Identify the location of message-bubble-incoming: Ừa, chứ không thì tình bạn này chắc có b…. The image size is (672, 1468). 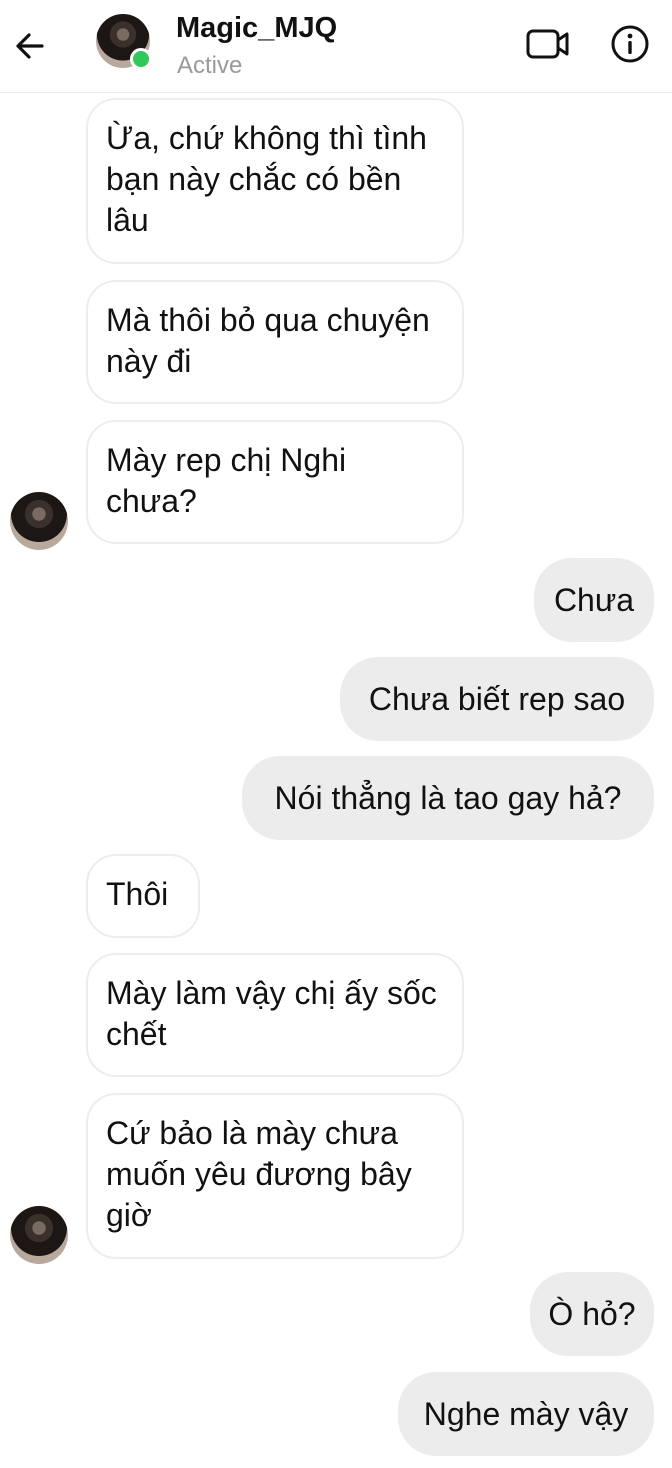
(275, 181).